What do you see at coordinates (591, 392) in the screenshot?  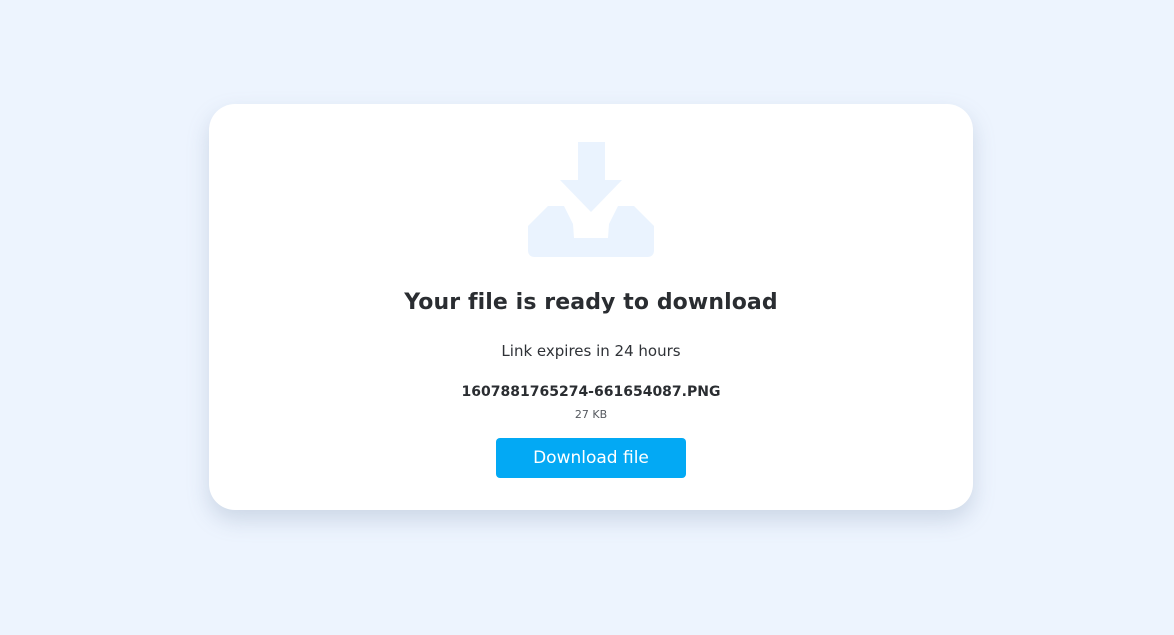 I see `file-name: 1607881765274-661654087.PNG` at bounding box center [591, 392].